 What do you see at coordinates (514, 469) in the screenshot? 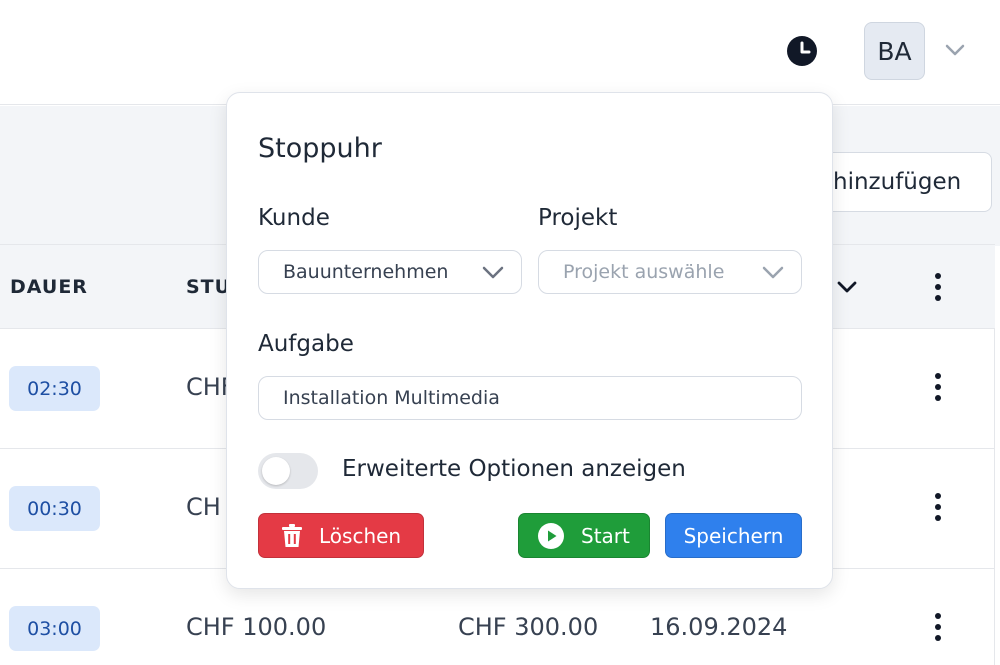
I see `advanced-options-label: Erweiterte Optionen anzeigen` at bounding box center [514, 469].